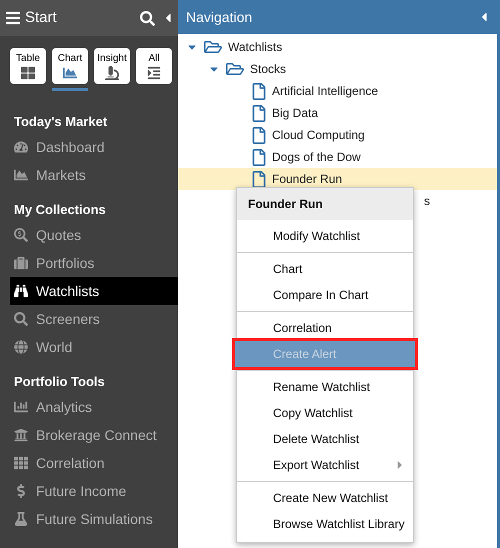 This screenshot has height=548, width=500. I want to click on list-icon, so click(154, 73).